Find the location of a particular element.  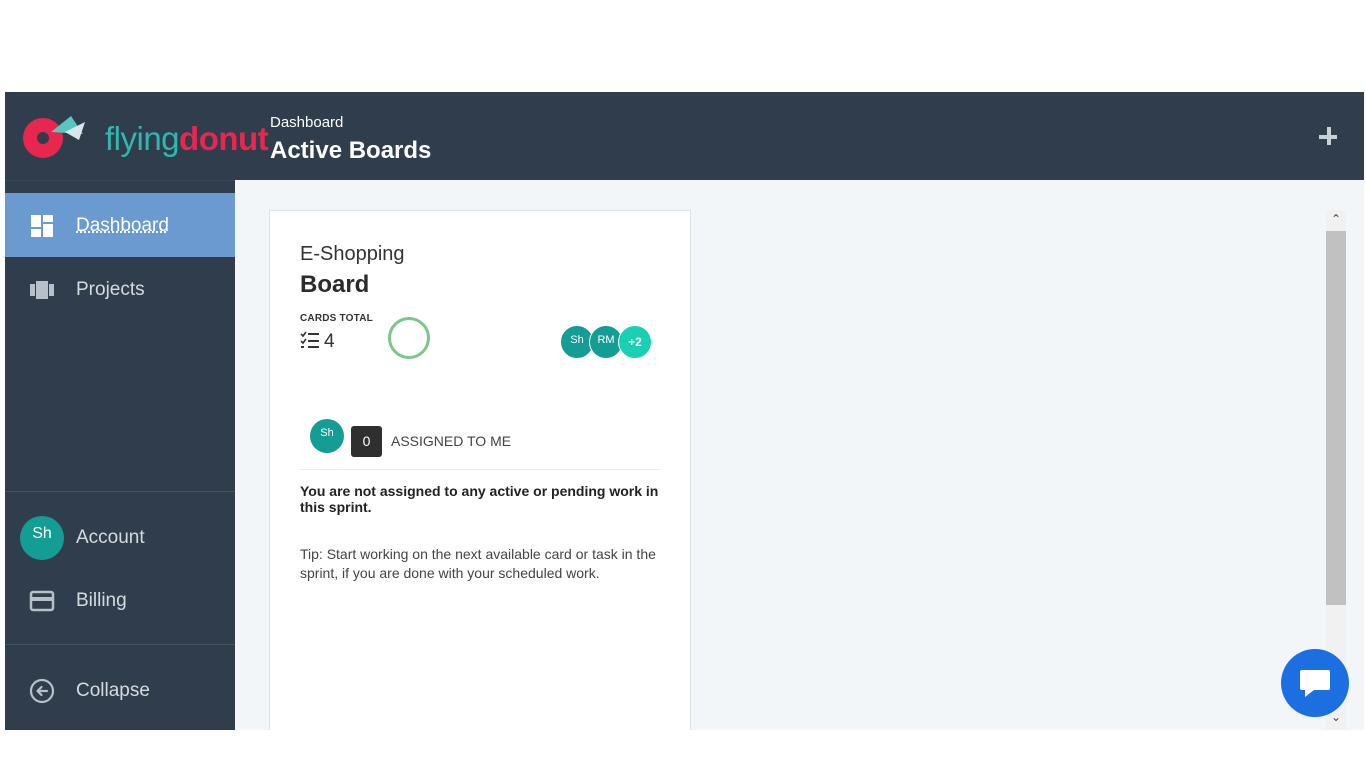

dashboard-icon is located at coordinates (42, 226).